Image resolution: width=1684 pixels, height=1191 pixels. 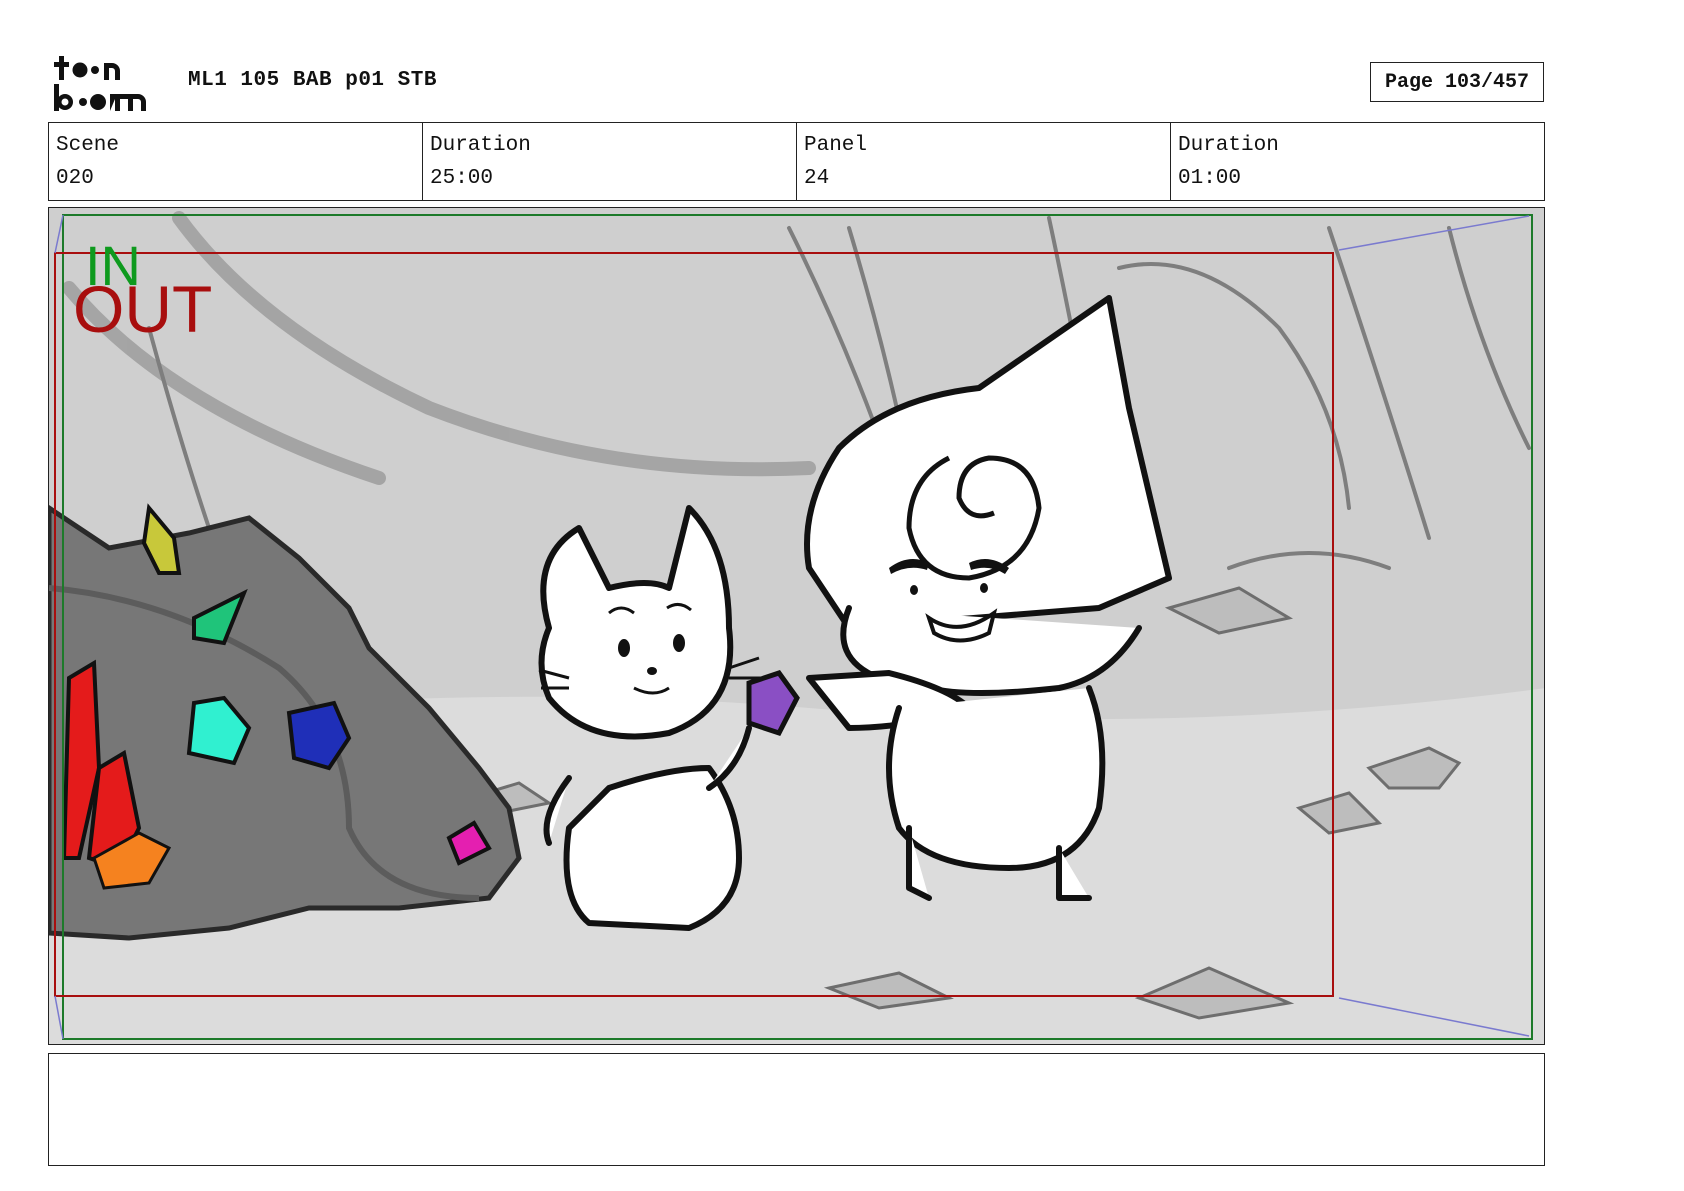 I want to click on panel-label: Panel, so click(x=836, y=145).